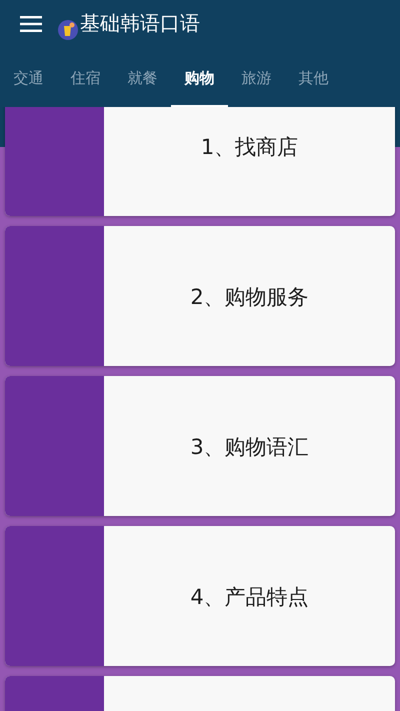 Image resolution: width=400 pixels, height=711 pixels. Describe the element at coordinates (85, 77) in the screenshot. I see `category-tab: 住宿` at that location.